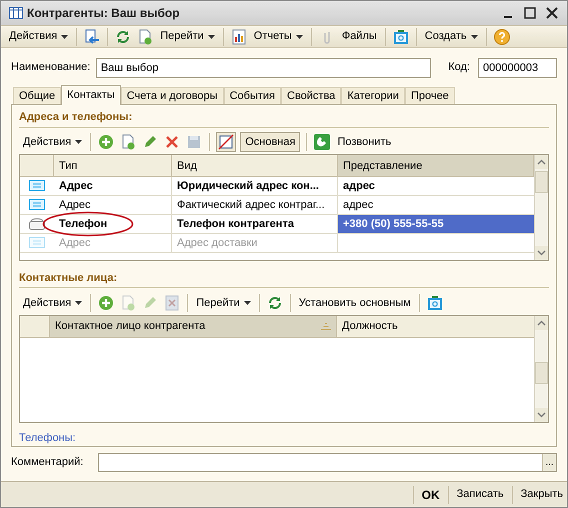 This screenshot has width=568, height=508. Describe the element at coordinates (193, 327) in the screenshot. I see `column-header: Контактное лицо контрагента` at that location.